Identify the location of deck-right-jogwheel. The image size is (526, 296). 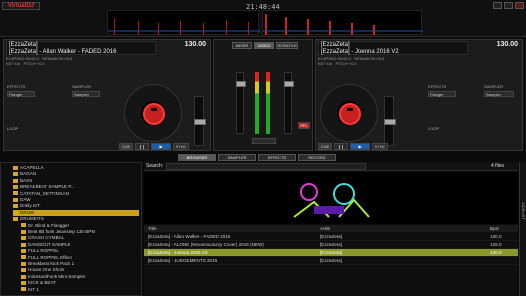
(349, 113).